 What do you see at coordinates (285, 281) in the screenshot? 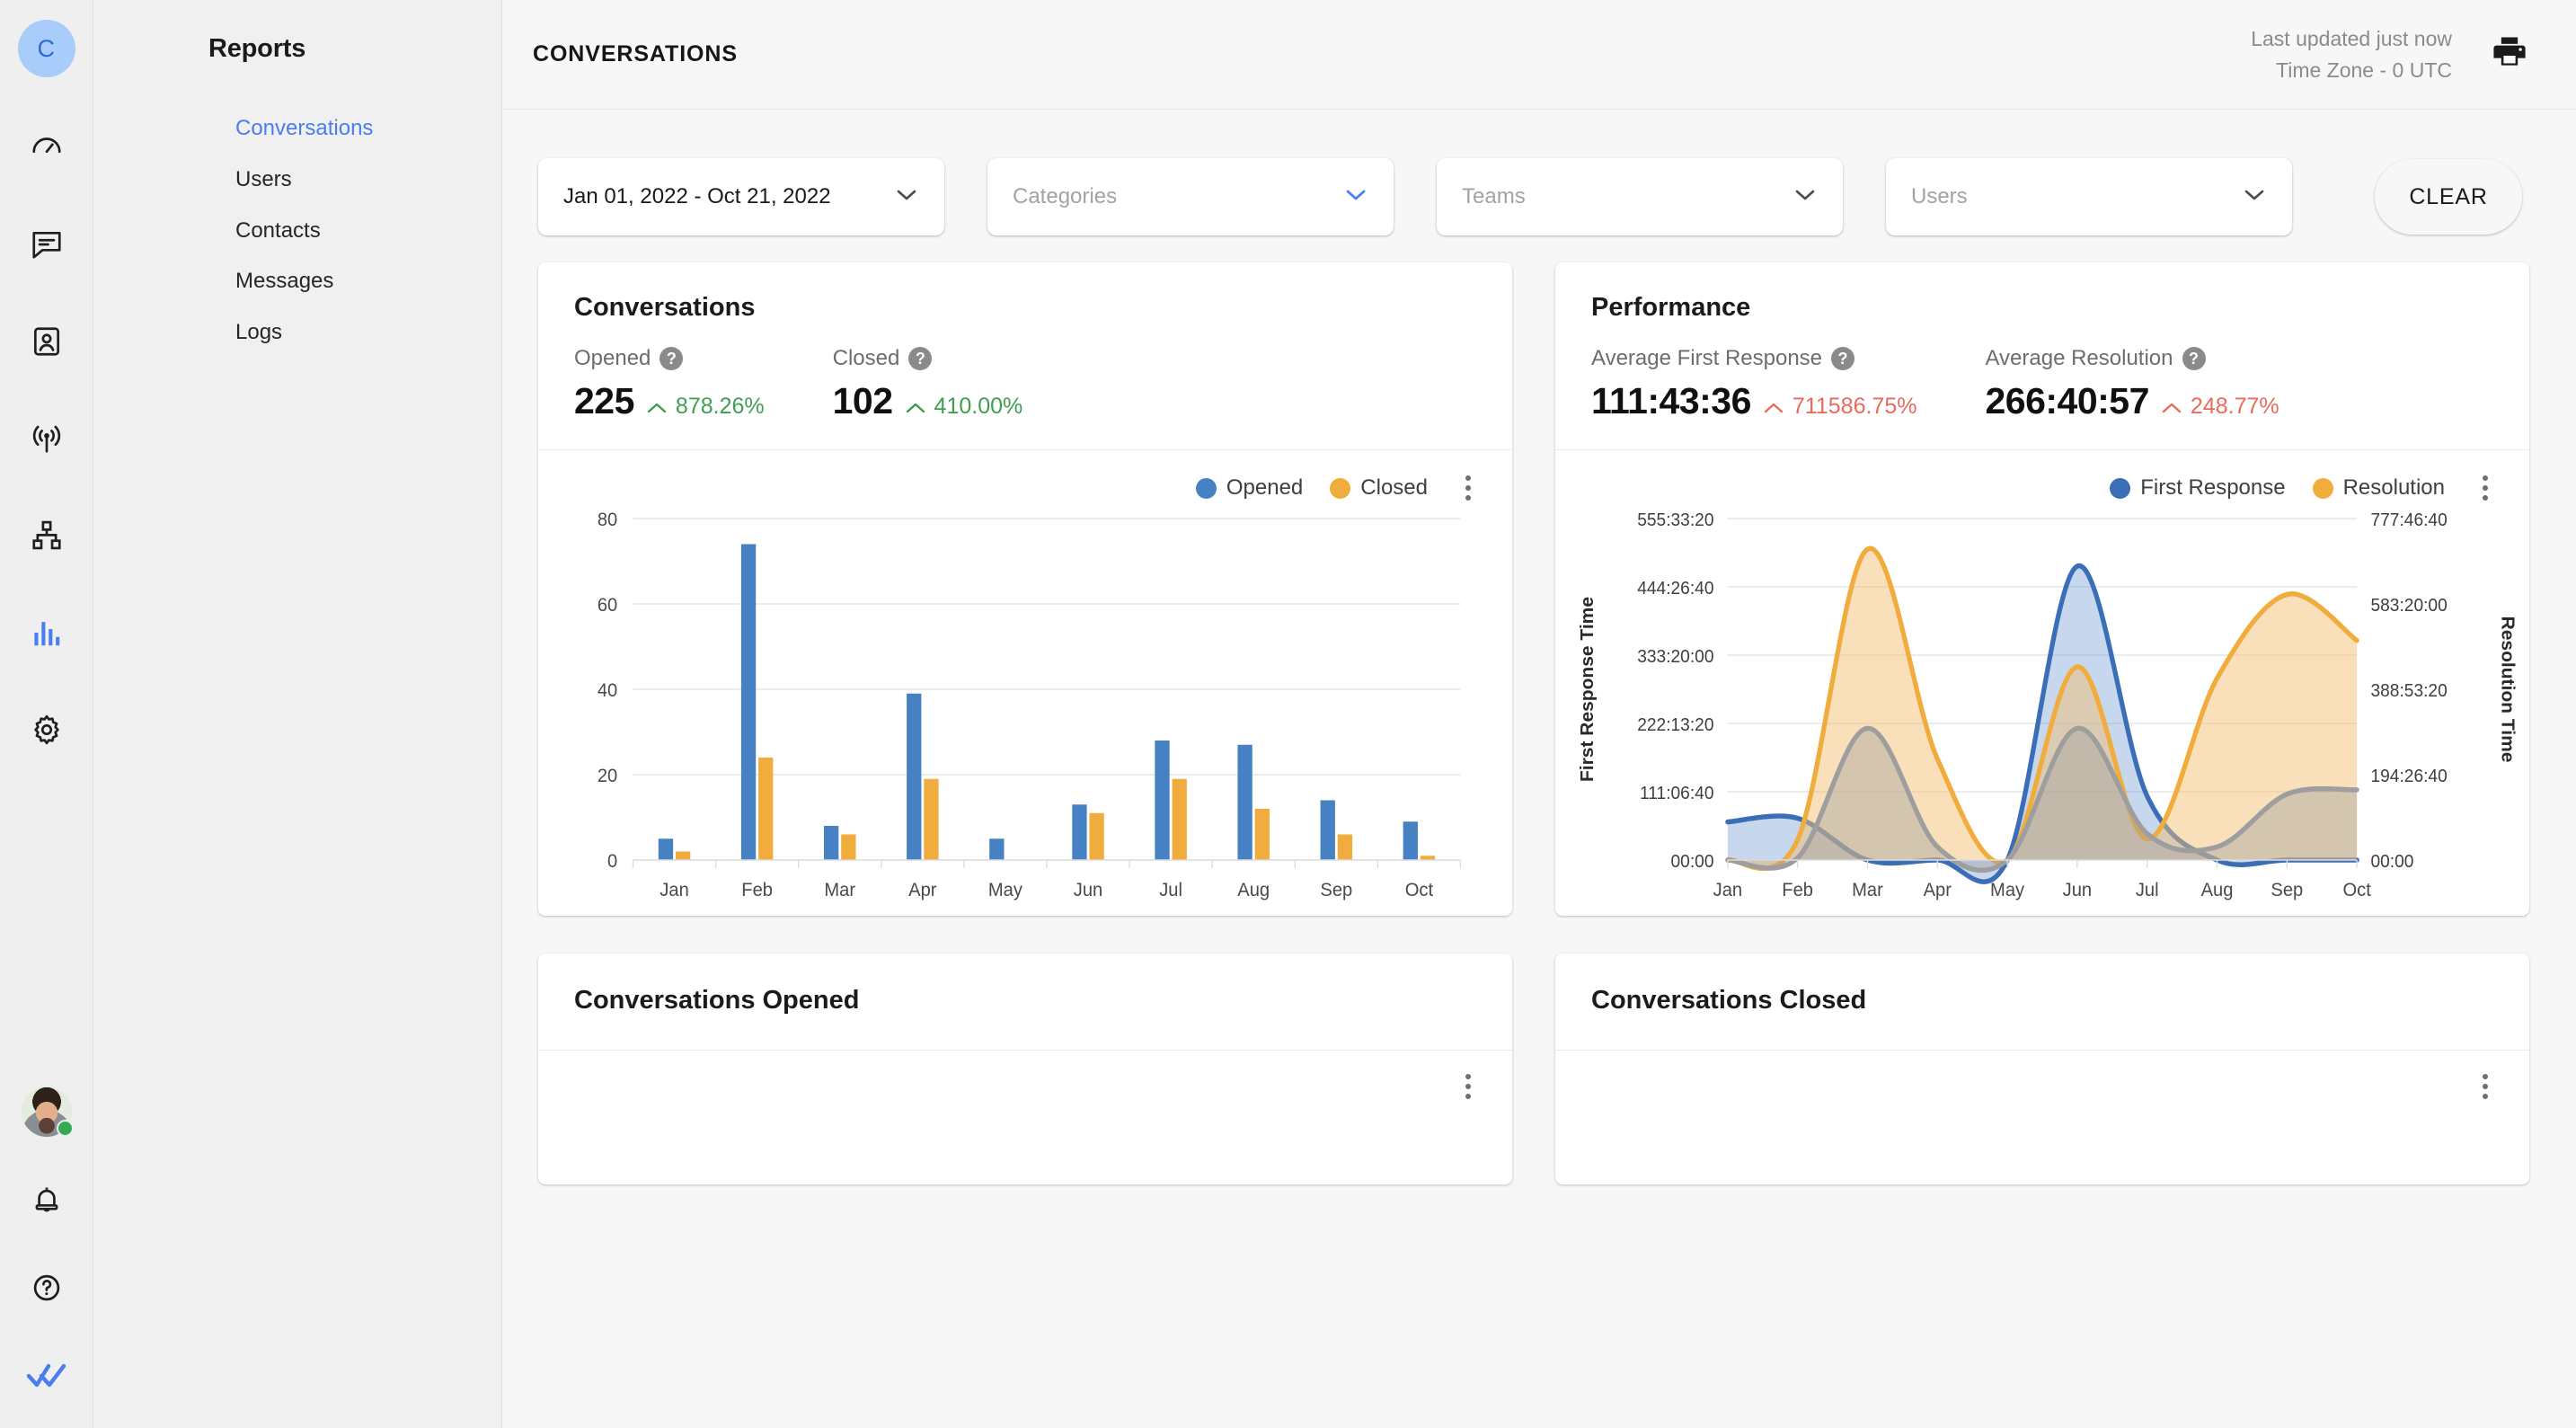
I see `sidebar-item-label: Messages` at bounding box center [285, 281].